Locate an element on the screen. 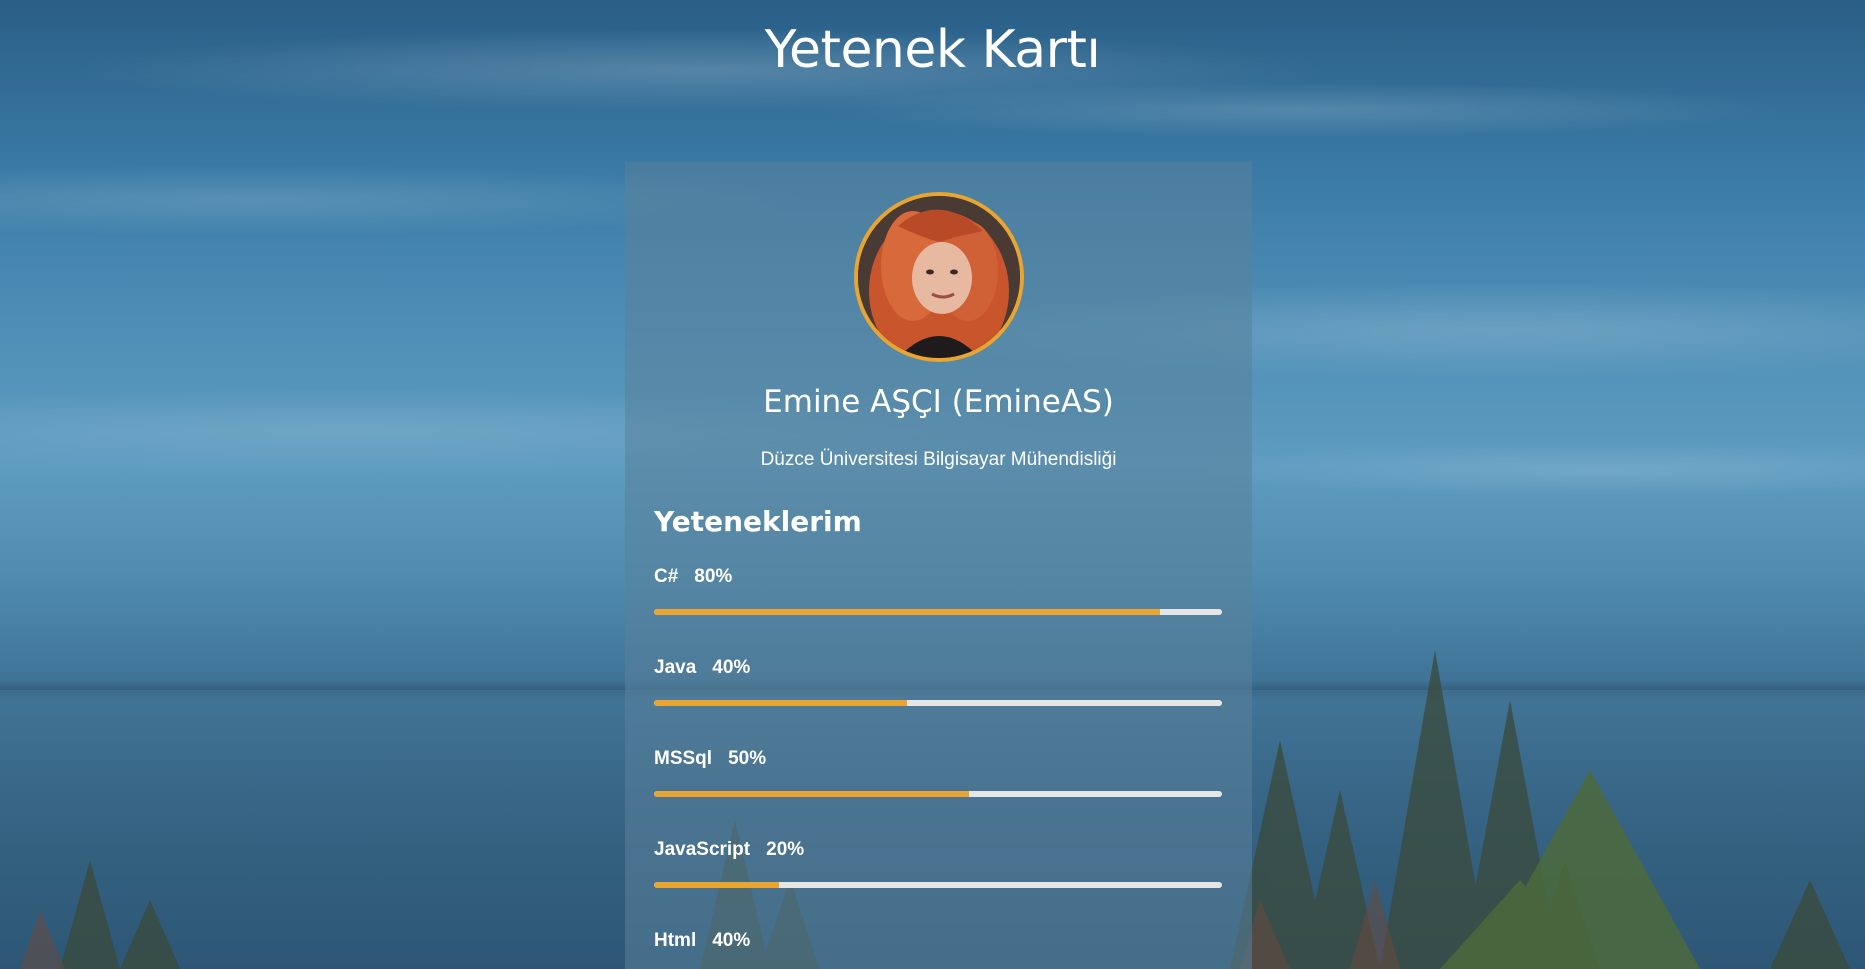  skill-name: JavaScript is located at coordinates (702, 849).